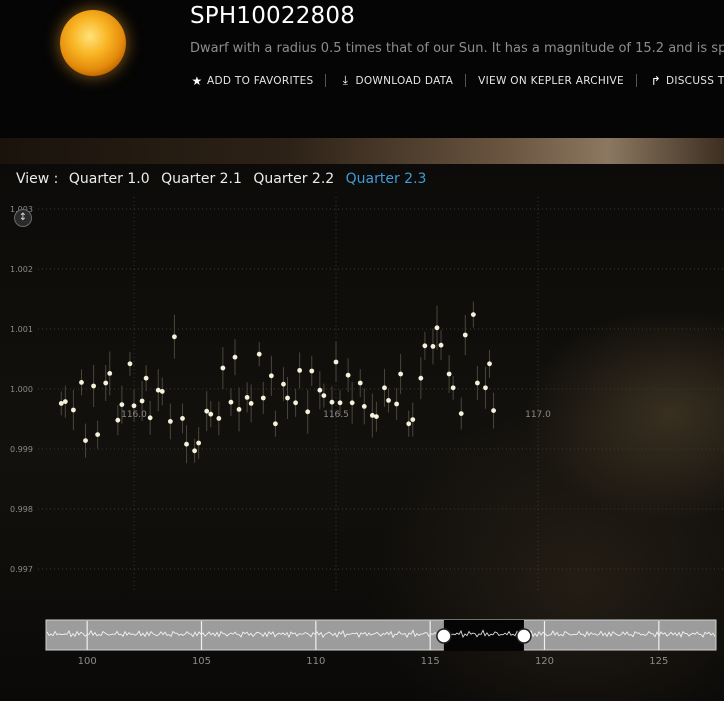  What do you see at coordinates (686, 81) in the screenshot?
I see `discuss-this-star-button: ↱DISCUSS THIS STAR` at bounding box center [686, 81].